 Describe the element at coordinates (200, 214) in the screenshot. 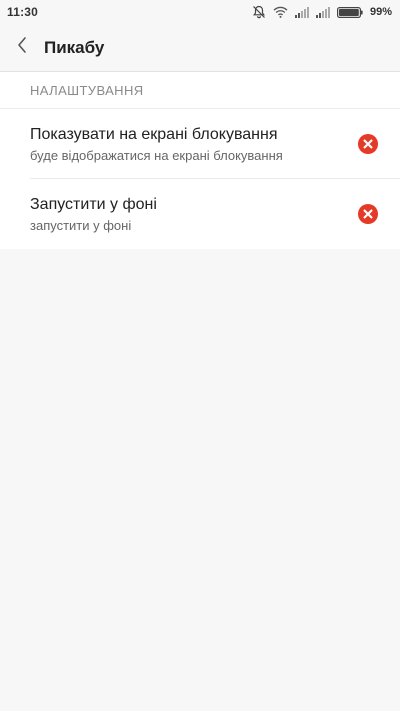

I see `setting-run-in-background: Запустити у фоні запустити у фоні` at that location.